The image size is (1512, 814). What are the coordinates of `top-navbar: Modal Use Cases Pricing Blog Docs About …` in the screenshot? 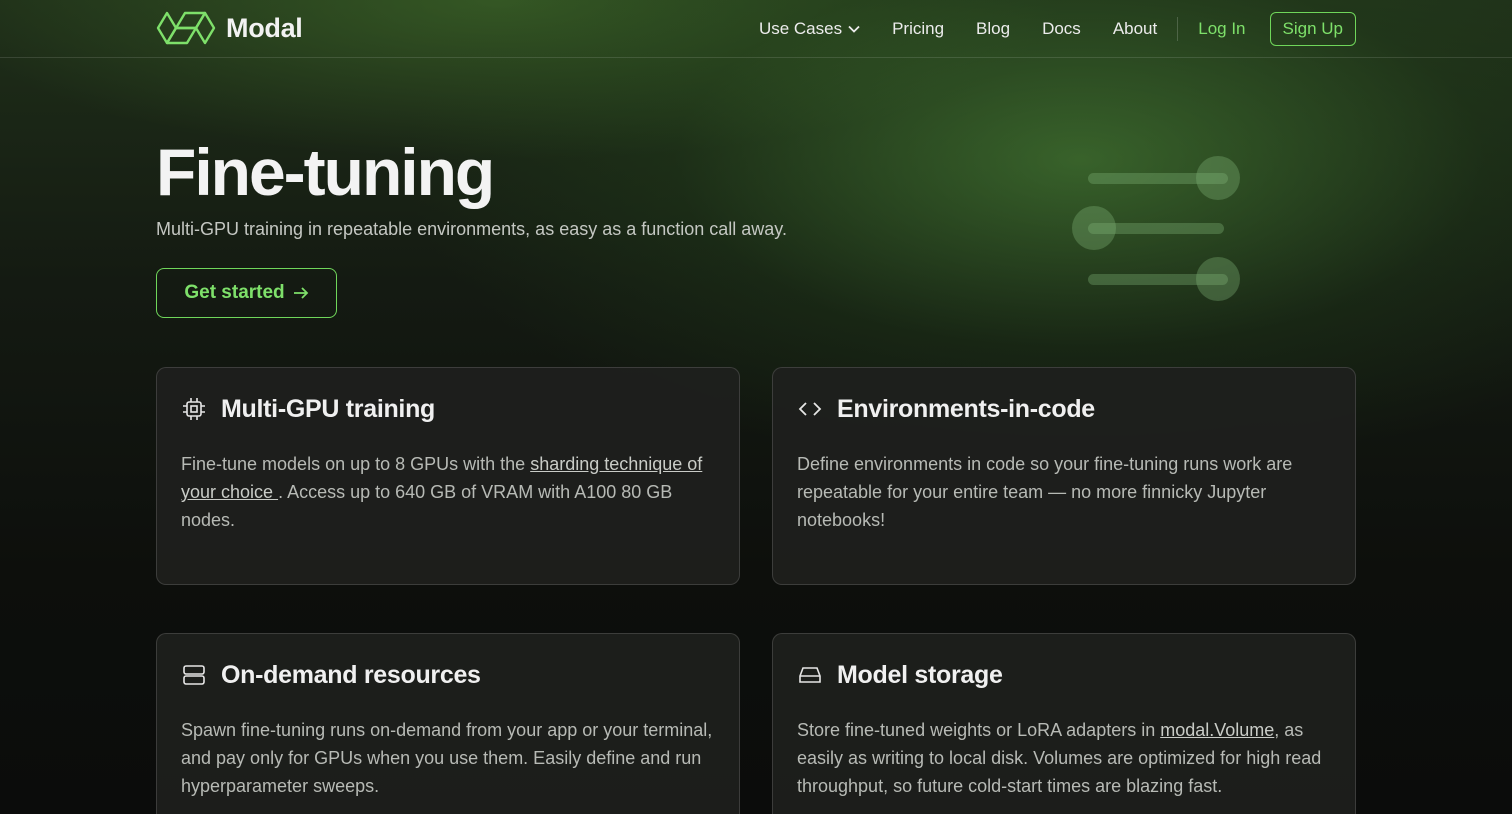 It's located at (756, 29).